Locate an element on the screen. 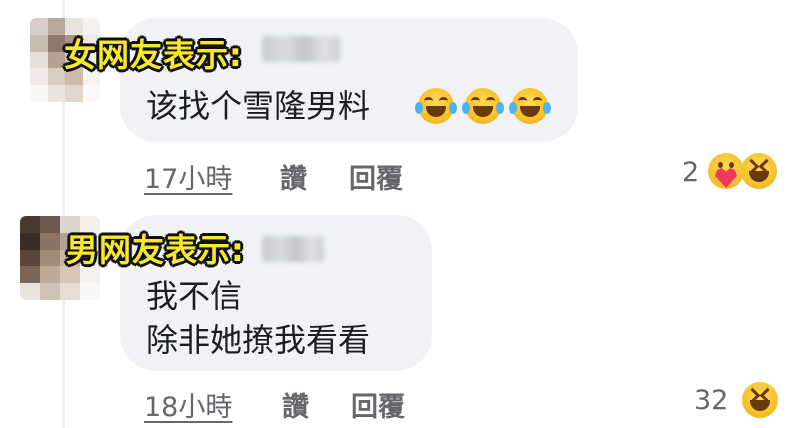 Image resolution: width=800 pixels, height=428 pixels. comment-text: 该找个雪隆男料 is located at coordinates (258, 106).